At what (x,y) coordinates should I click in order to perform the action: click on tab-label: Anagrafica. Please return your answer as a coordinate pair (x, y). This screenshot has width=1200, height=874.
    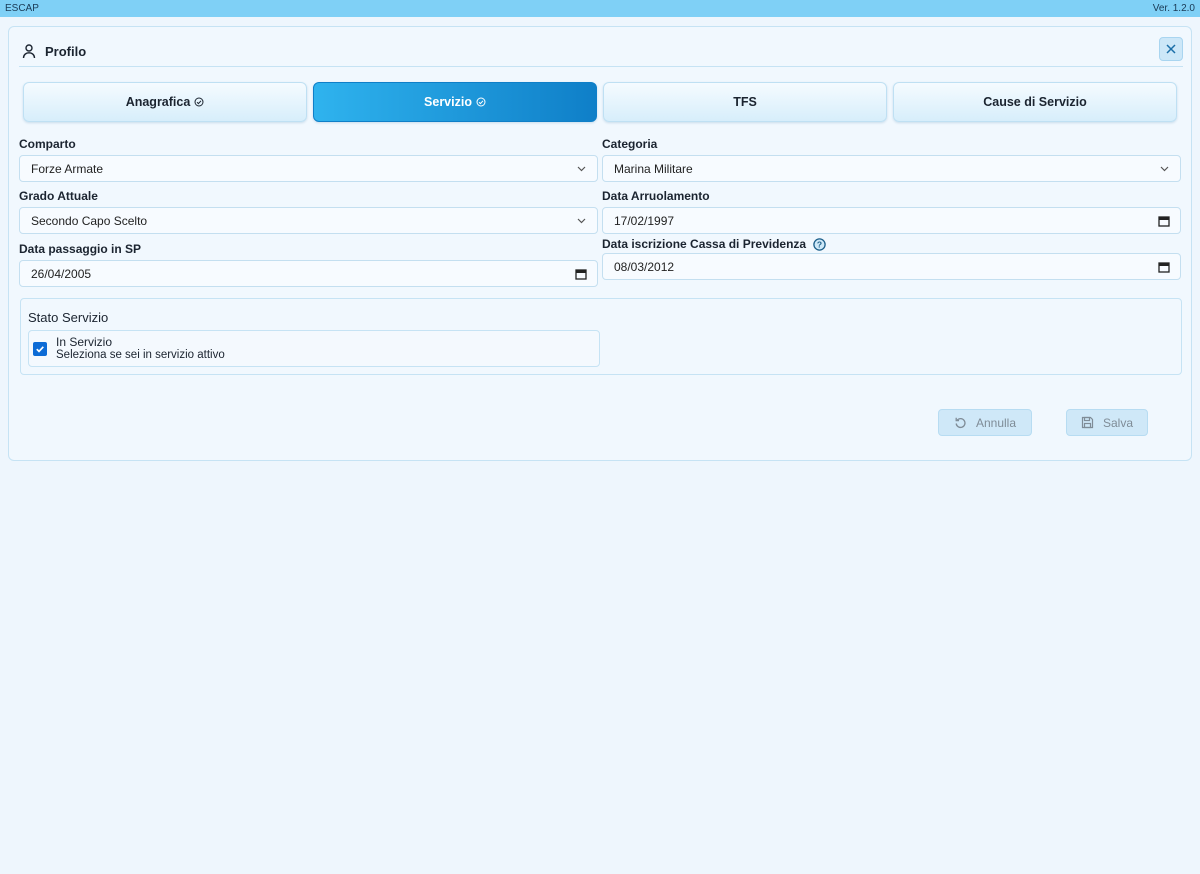
    Looking at the image, I should click on (158, 102).